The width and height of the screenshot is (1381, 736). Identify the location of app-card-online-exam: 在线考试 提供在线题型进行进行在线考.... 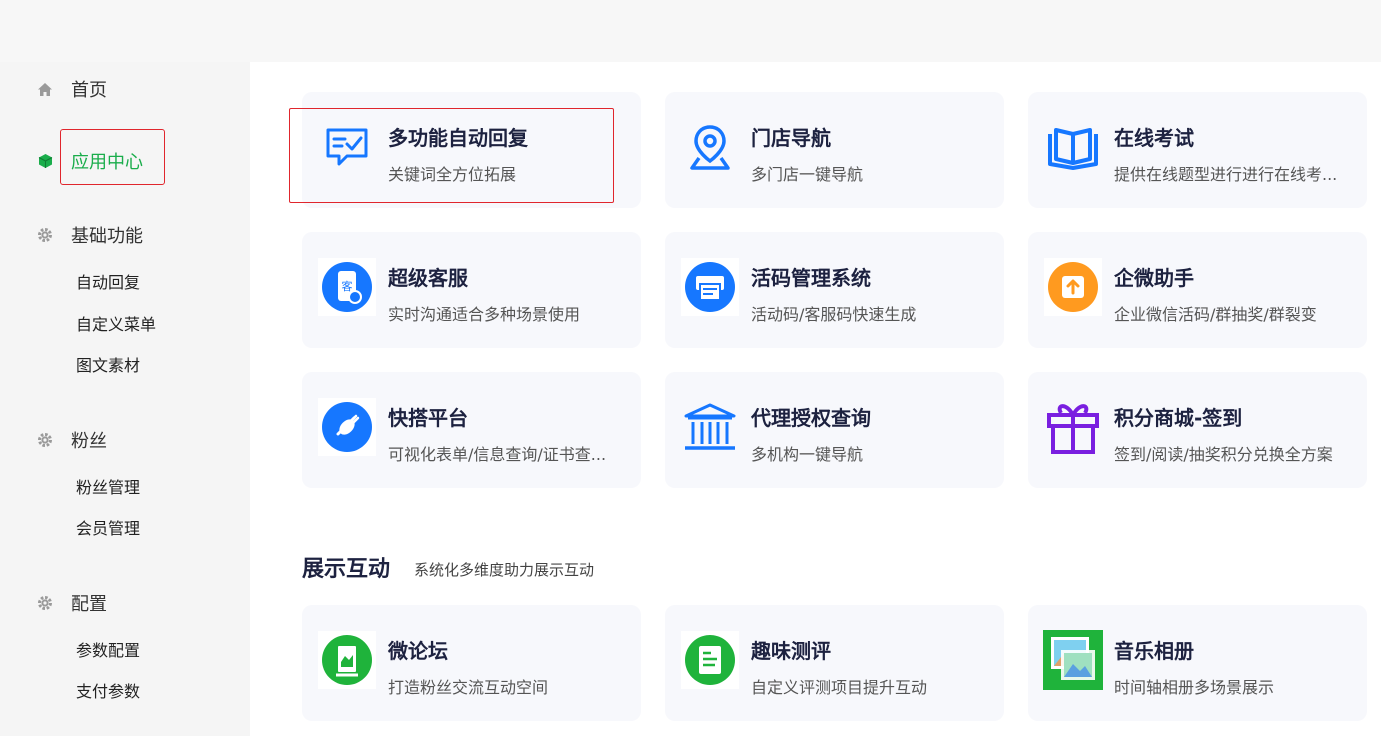
(1197, 150).